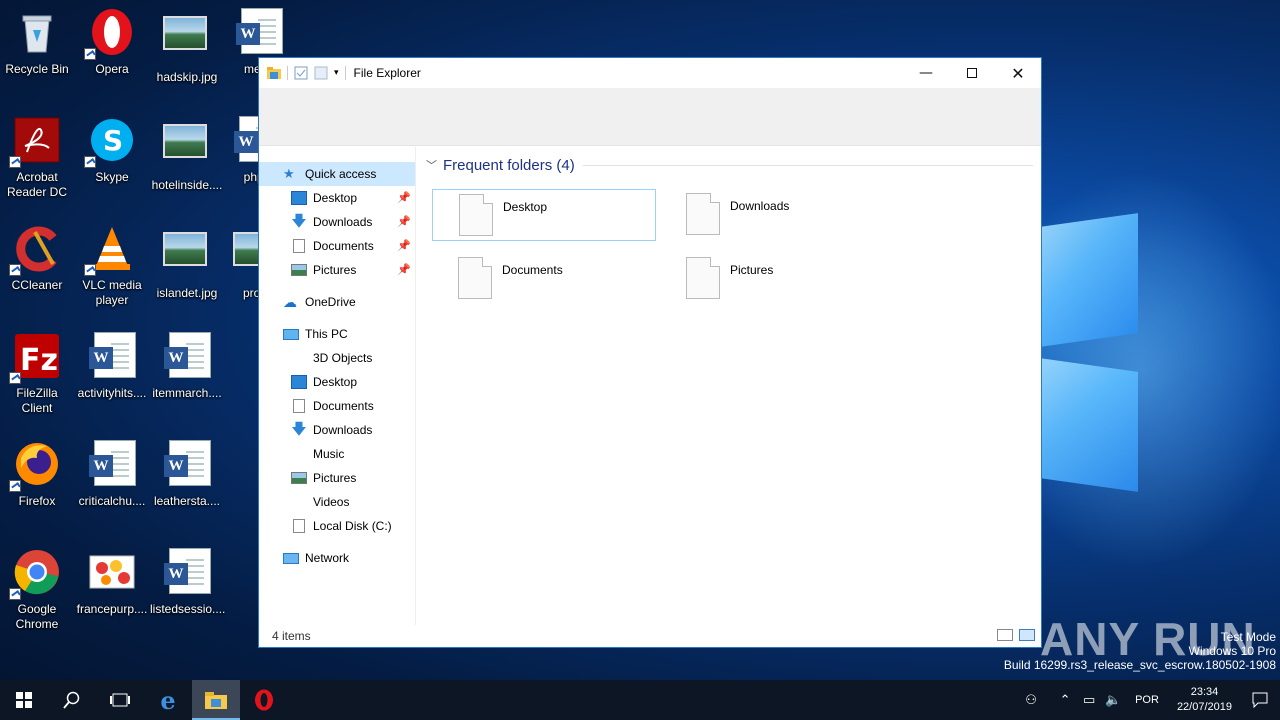 The width and height of the screenshot is (1280, 720). I want to click on folder-tile-pictures: Pictures, so click(772, 279).